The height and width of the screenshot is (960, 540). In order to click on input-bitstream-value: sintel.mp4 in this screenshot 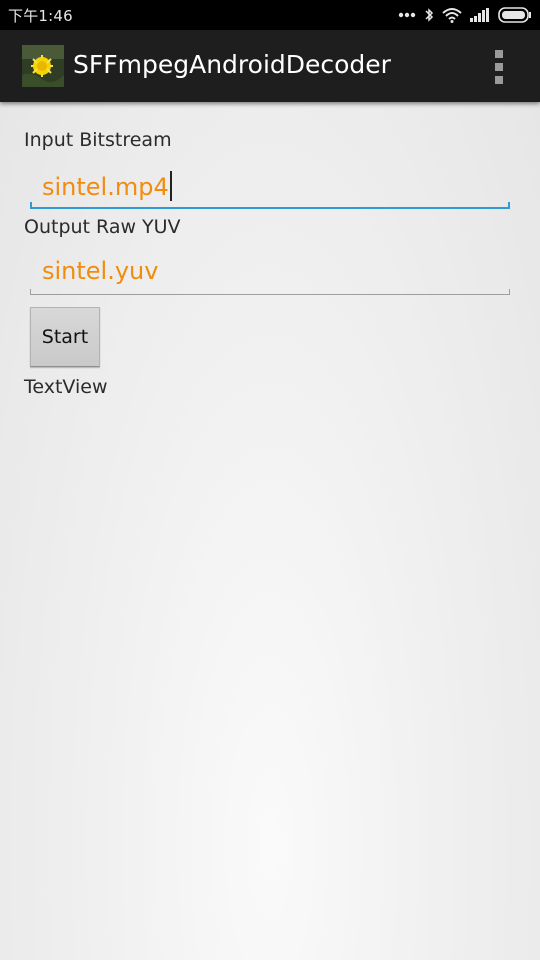, I will do `click(107, 186)`.